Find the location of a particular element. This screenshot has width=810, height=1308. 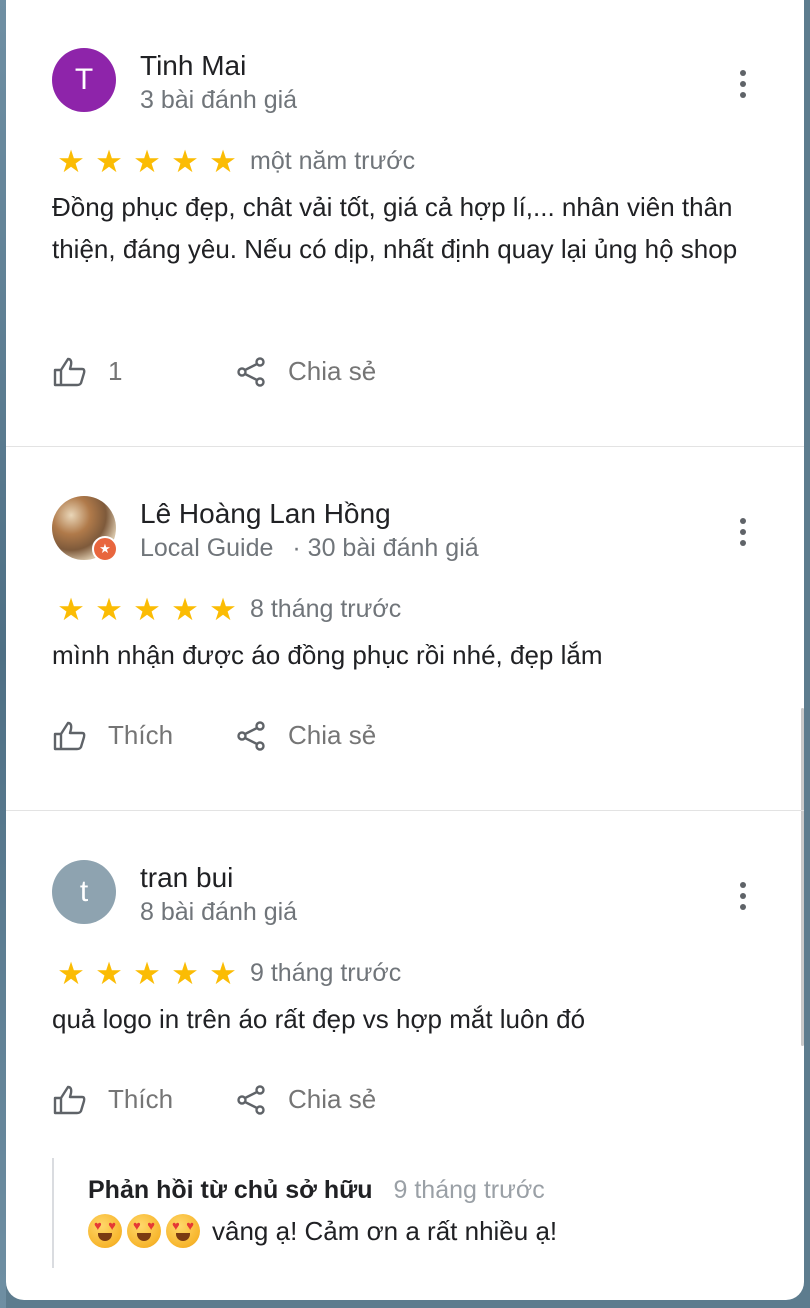

review-time: 9 tháng trước is located at coordinates (326, 973).